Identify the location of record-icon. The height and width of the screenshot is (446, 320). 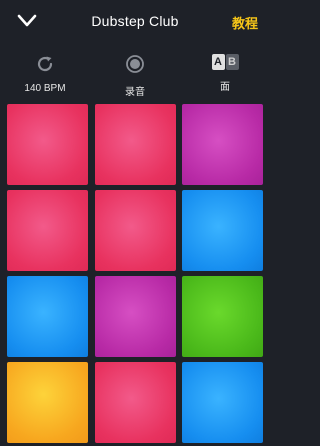
(135, 64).